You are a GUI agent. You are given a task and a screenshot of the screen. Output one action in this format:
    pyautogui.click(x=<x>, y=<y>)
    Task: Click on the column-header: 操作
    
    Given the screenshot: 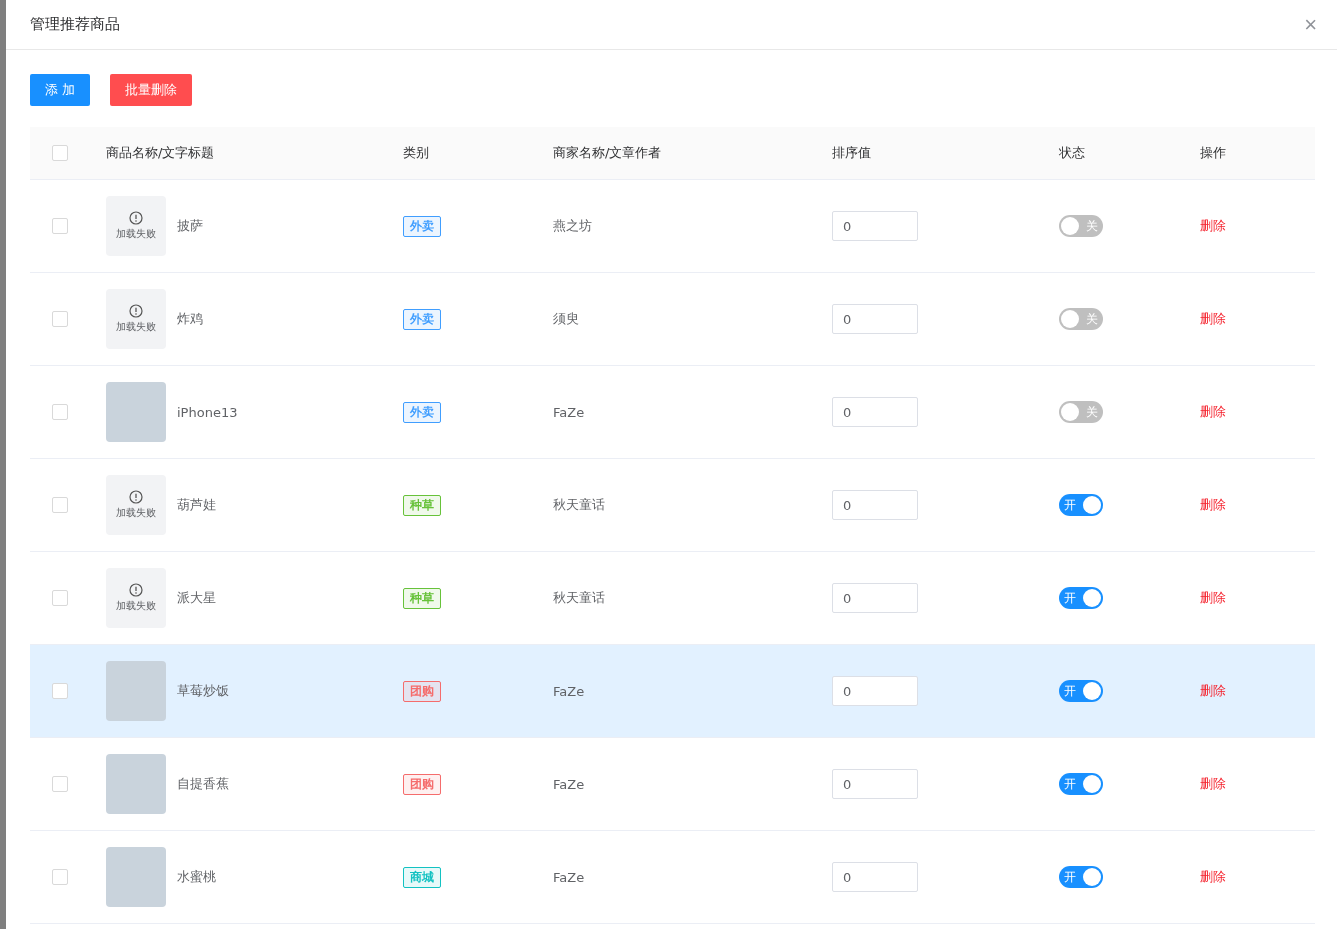 What is the action you would take?
    pyautogui.click(x=1213, y=153)
    